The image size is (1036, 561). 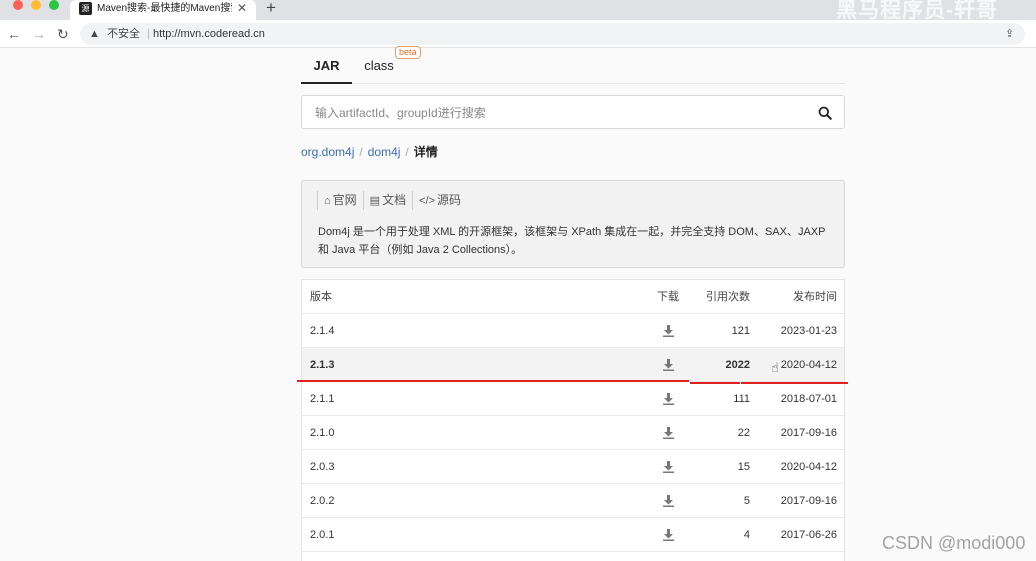 What do you see at coordinates (85, 8) in the screenshot?
I see `site-favicon-icon: 源` at bounding box center [85, 8].